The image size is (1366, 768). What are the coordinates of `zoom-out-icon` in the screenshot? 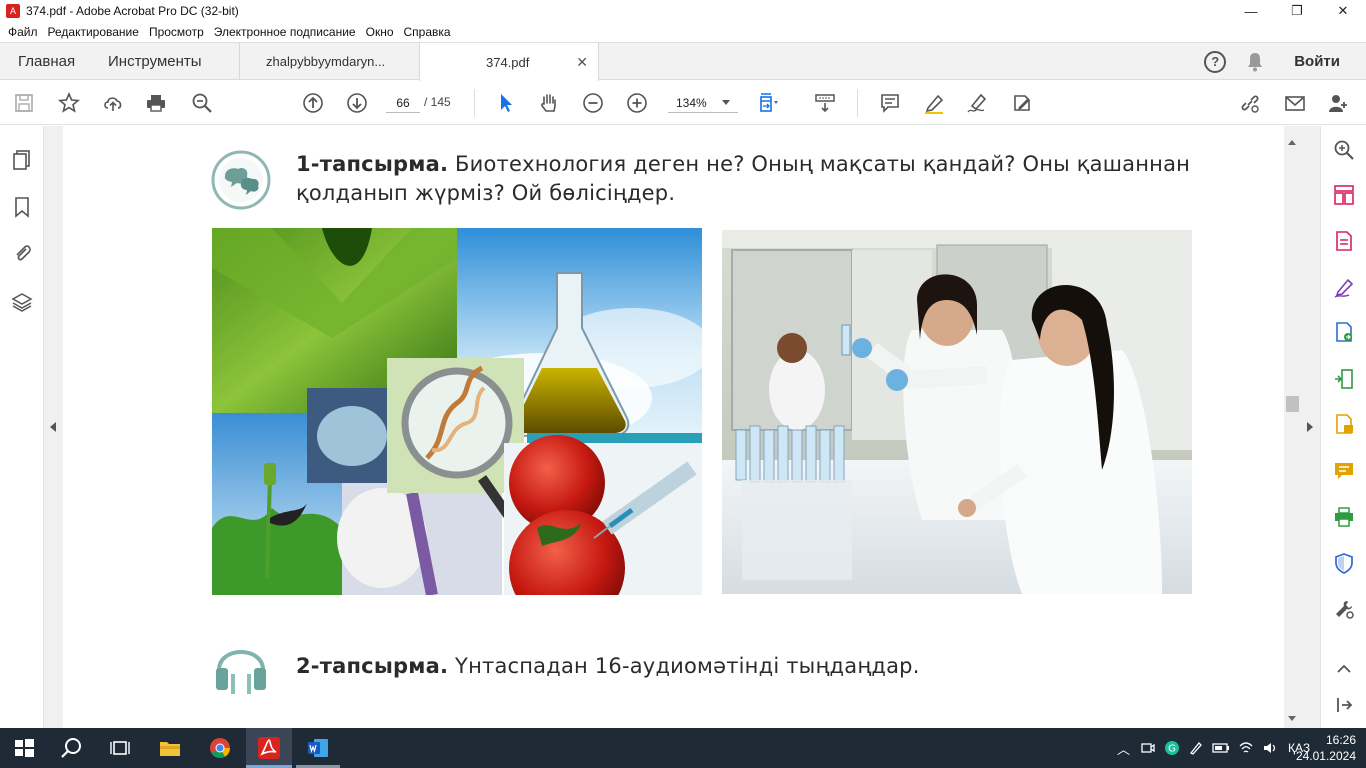 It's located at (593, 103).